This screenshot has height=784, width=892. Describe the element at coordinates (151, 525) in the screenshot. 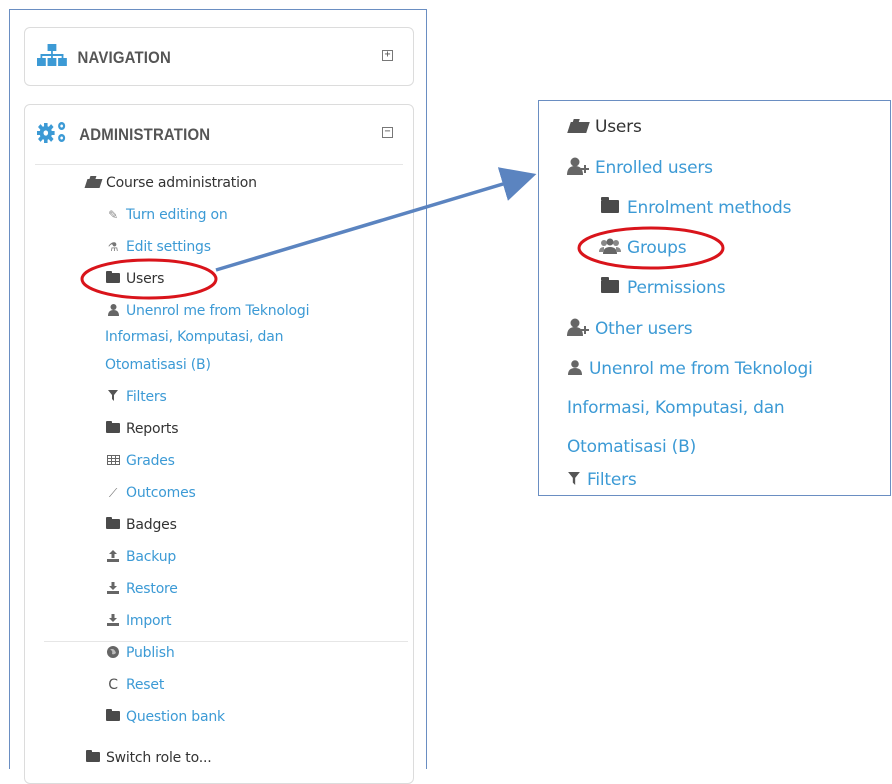

I see `badges-label: Badges` at that location.